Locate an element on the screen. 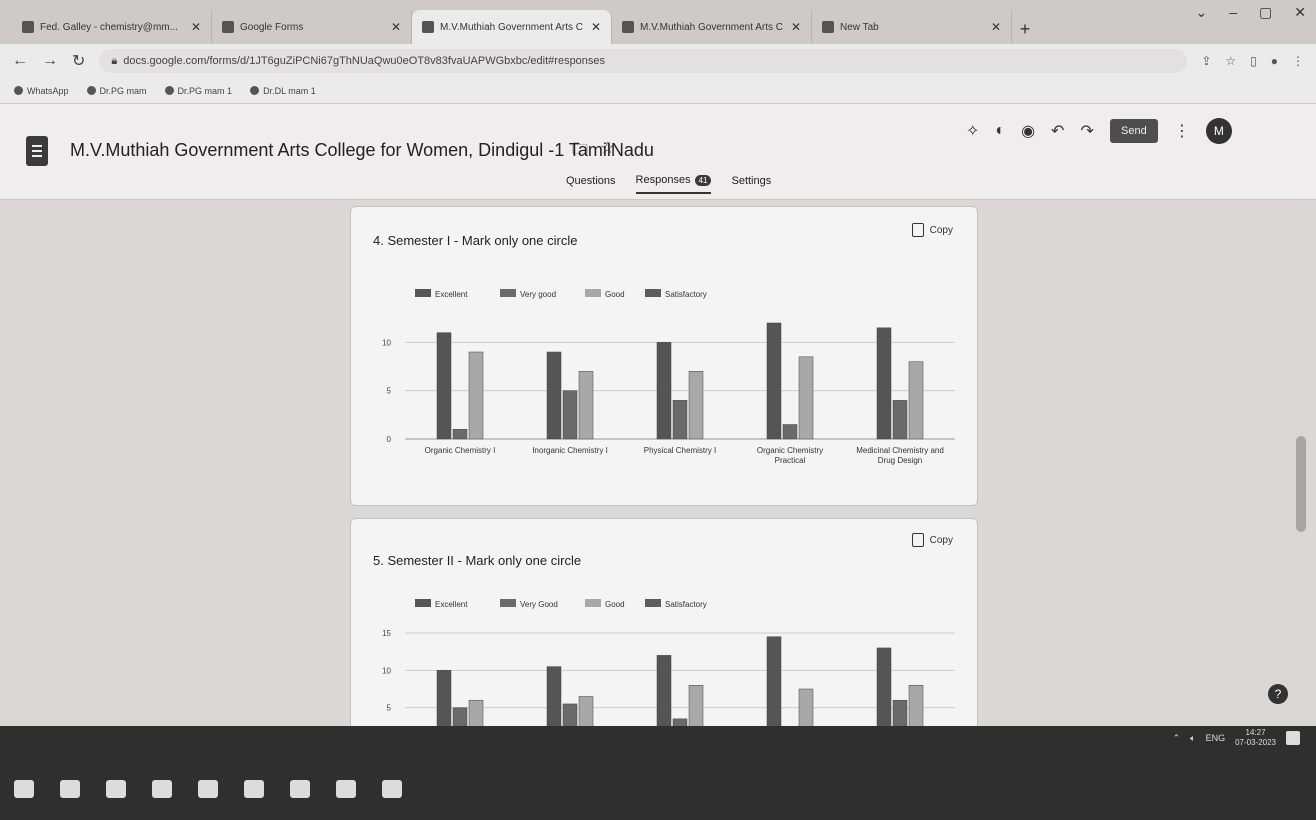  folder-icon: 🗀︎ is located at coordinates (580, 151).